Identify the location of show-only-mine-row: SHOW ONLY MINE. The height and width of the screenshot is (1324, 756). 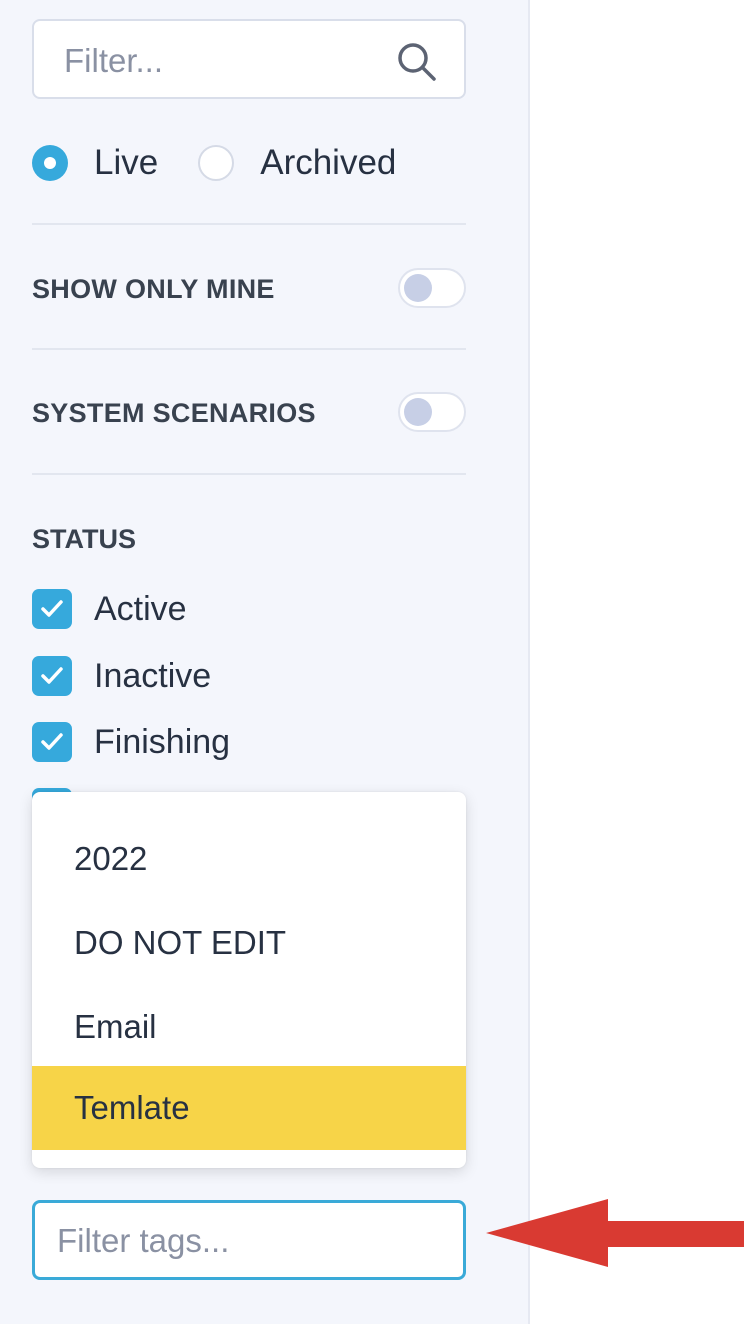
(249, 290).